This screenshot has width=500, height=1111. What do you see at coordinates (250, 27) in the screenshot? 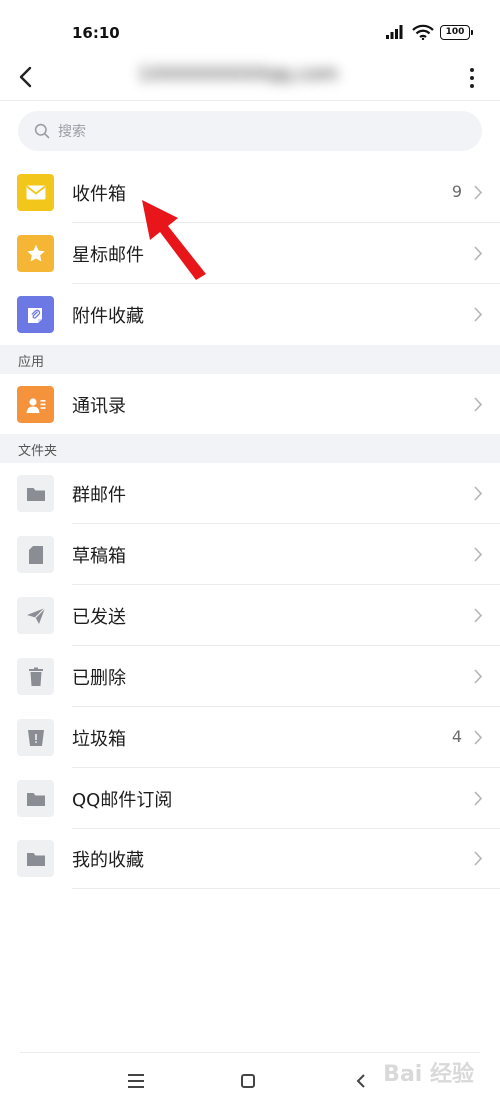
I see `status-bar: 16:10 100` at bounding box center [250, 27].